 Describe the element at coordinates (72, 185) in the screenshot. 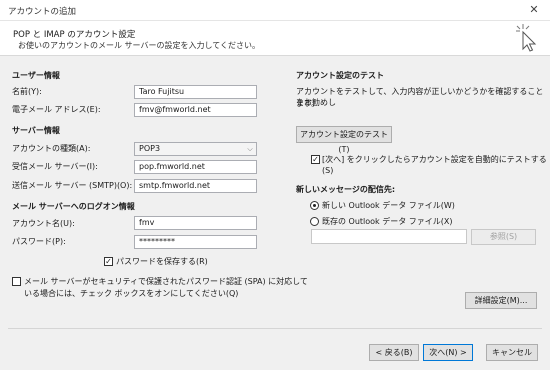

I see `outgoing-server-label: 送信メール サーバー (SMTP)(O):` at that location.